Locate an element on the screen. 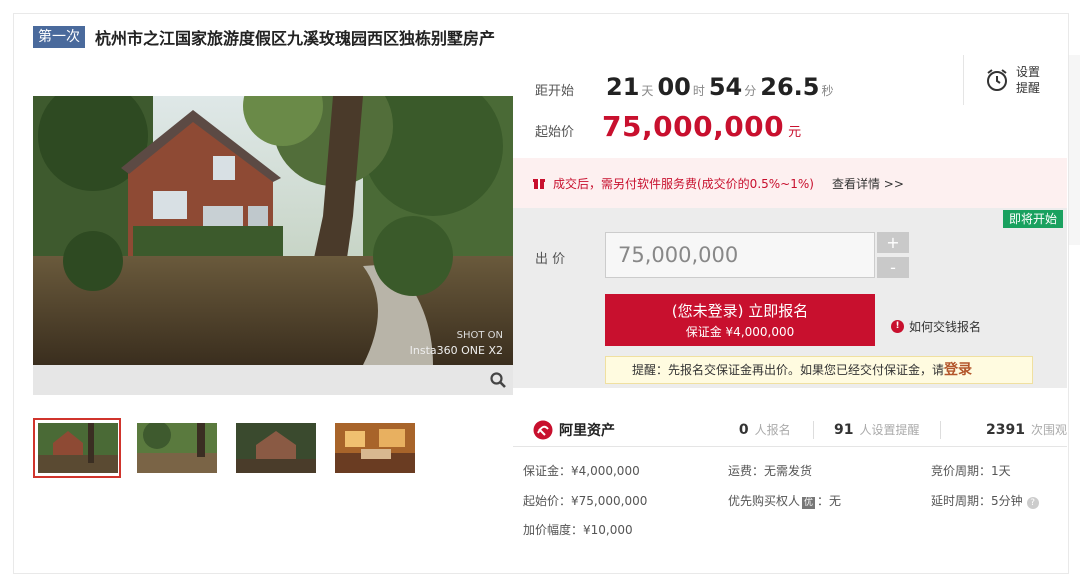 This screenshot has height=588, width=1080. priority-buyer-info: 优先购买权人优：无 is located at coordinates (784, 500).